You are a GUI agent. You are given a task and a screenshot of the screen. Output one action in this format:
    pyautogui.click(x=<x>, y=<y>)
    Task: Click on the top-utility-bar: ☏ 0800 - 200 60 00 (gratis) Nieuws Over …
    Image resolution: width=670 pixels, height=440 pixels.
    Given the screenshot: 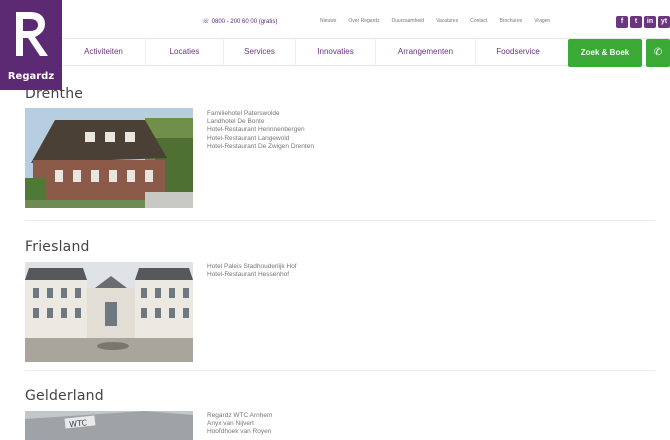 What is the action you would take?
    pyautogui.click(x=366, y=20)
    